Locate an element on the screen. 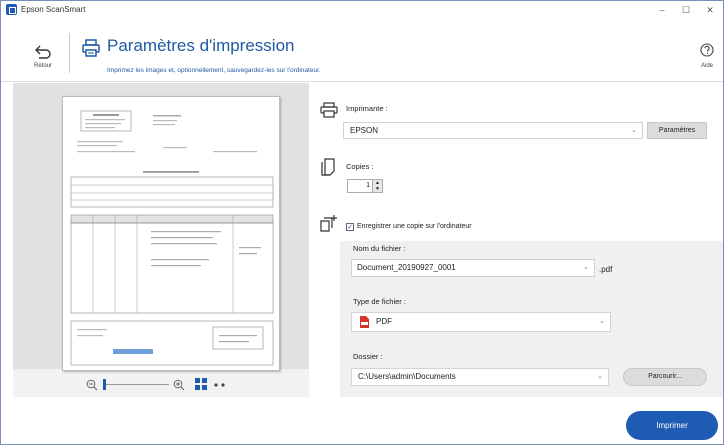 The image size is (724, 445). back-button: Retour is located at coordinates (43, 56).